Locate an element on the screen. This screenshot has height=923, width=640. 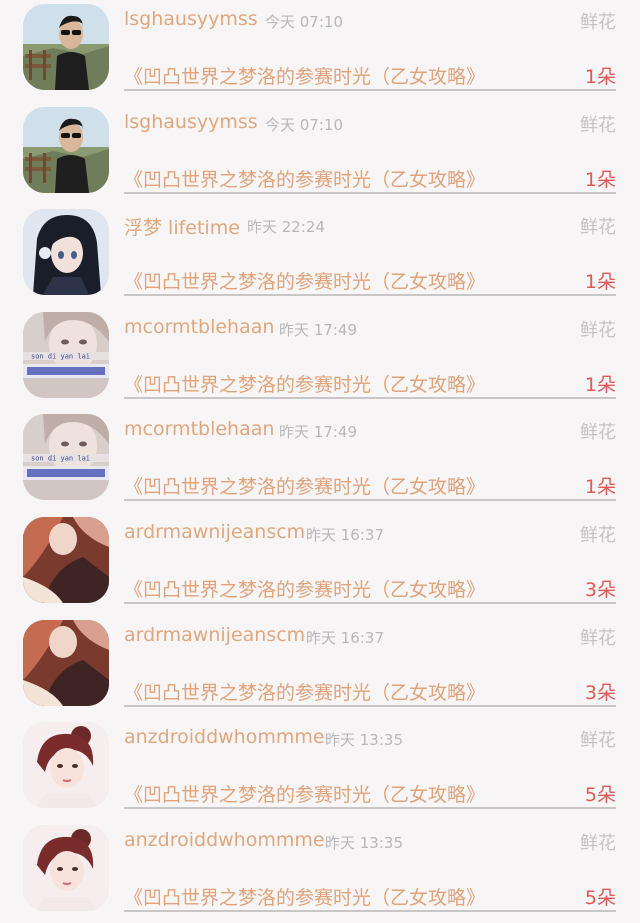
username: 浮梦 lifetime is located at coordinates (182, 226).